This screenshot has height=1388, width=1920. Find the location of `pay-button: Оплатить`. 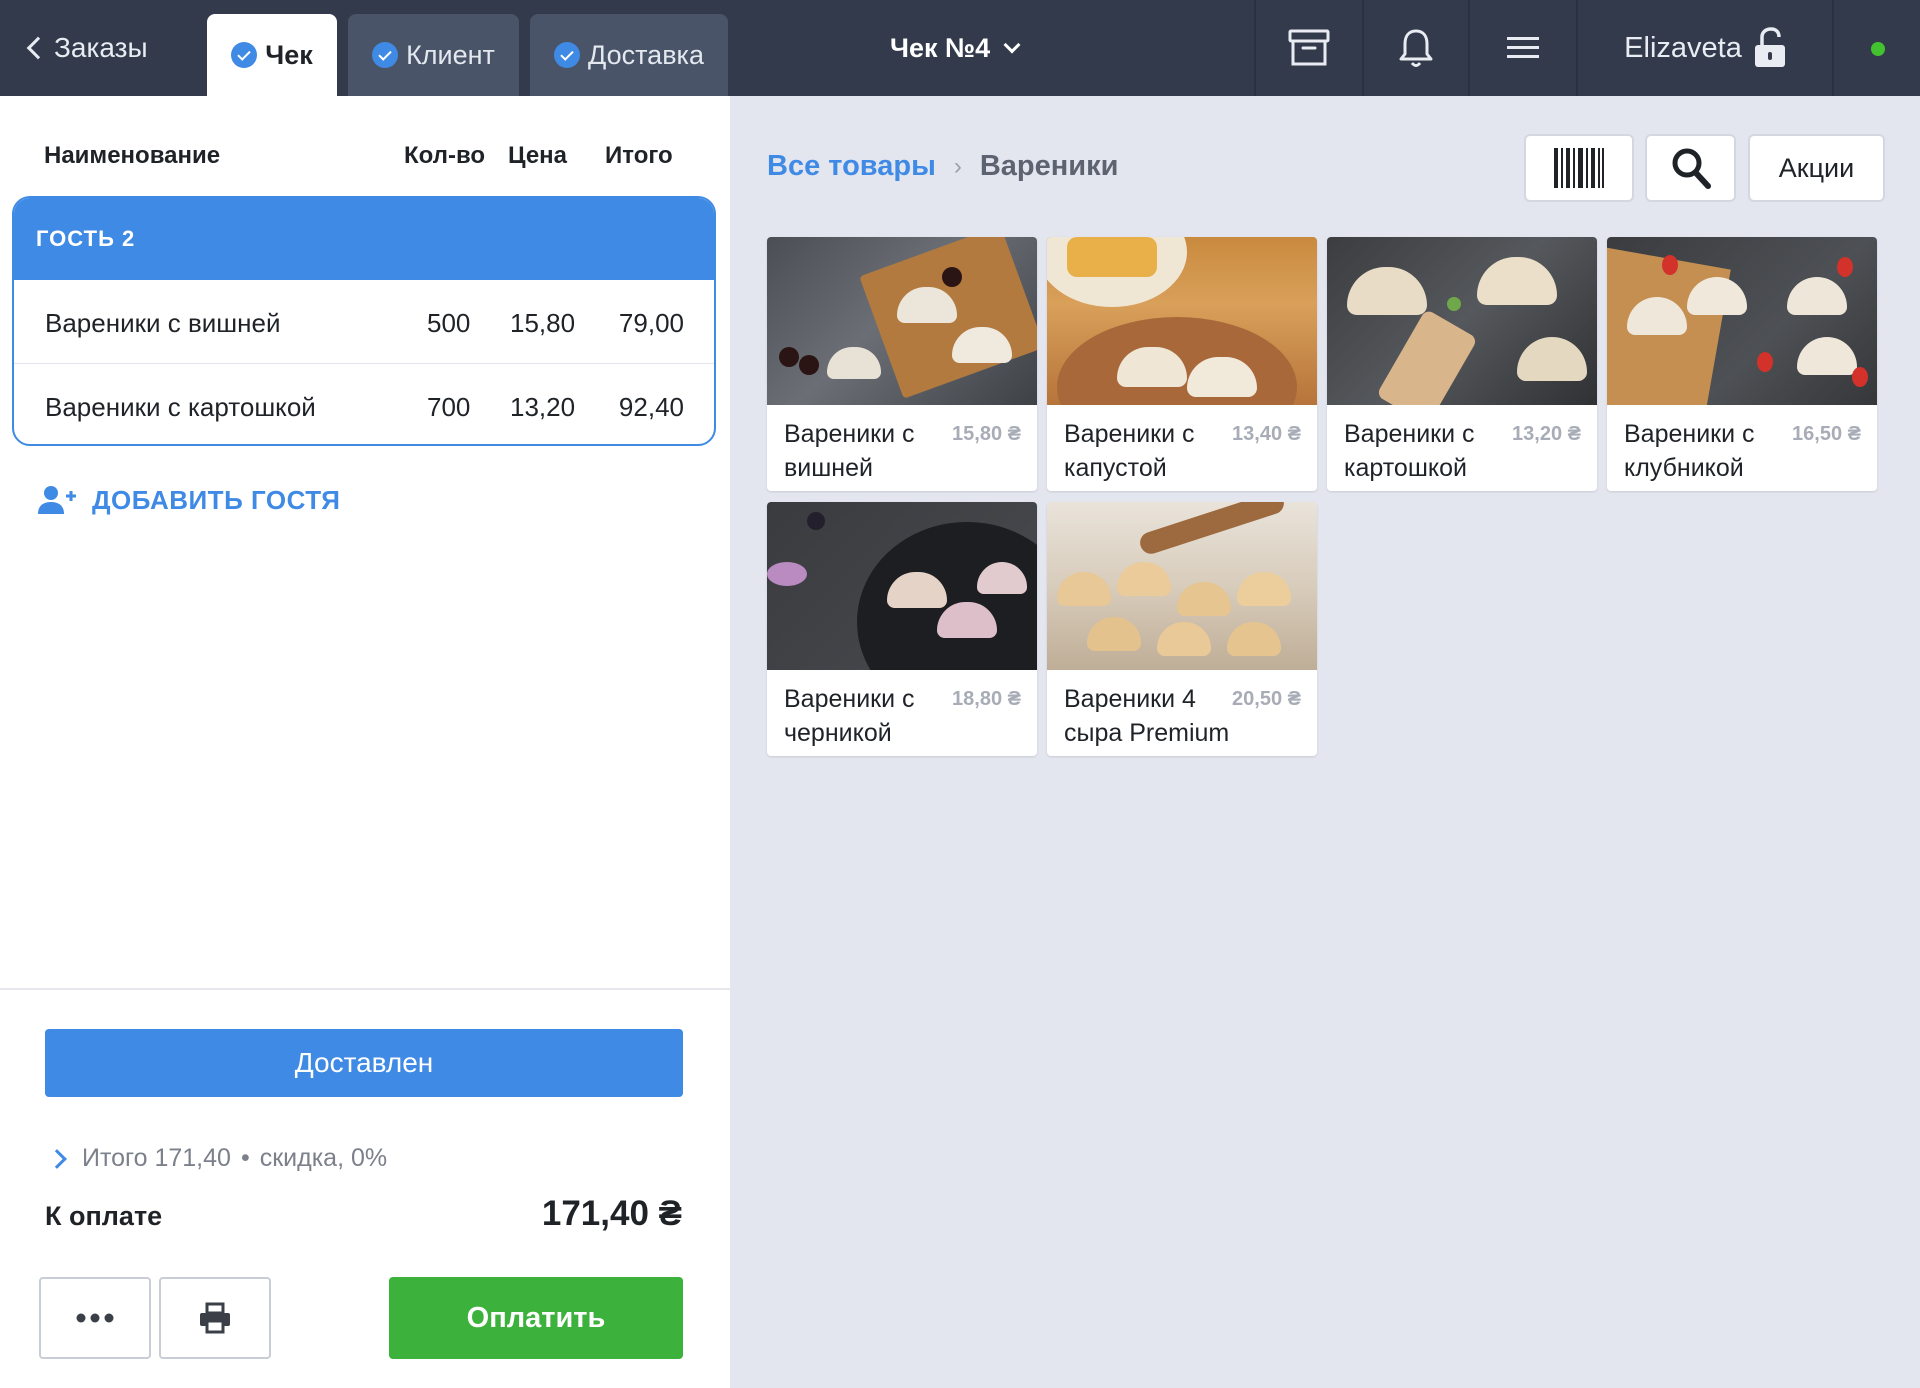

pay-button: Оплатить is located at coordinates (536, 1318).